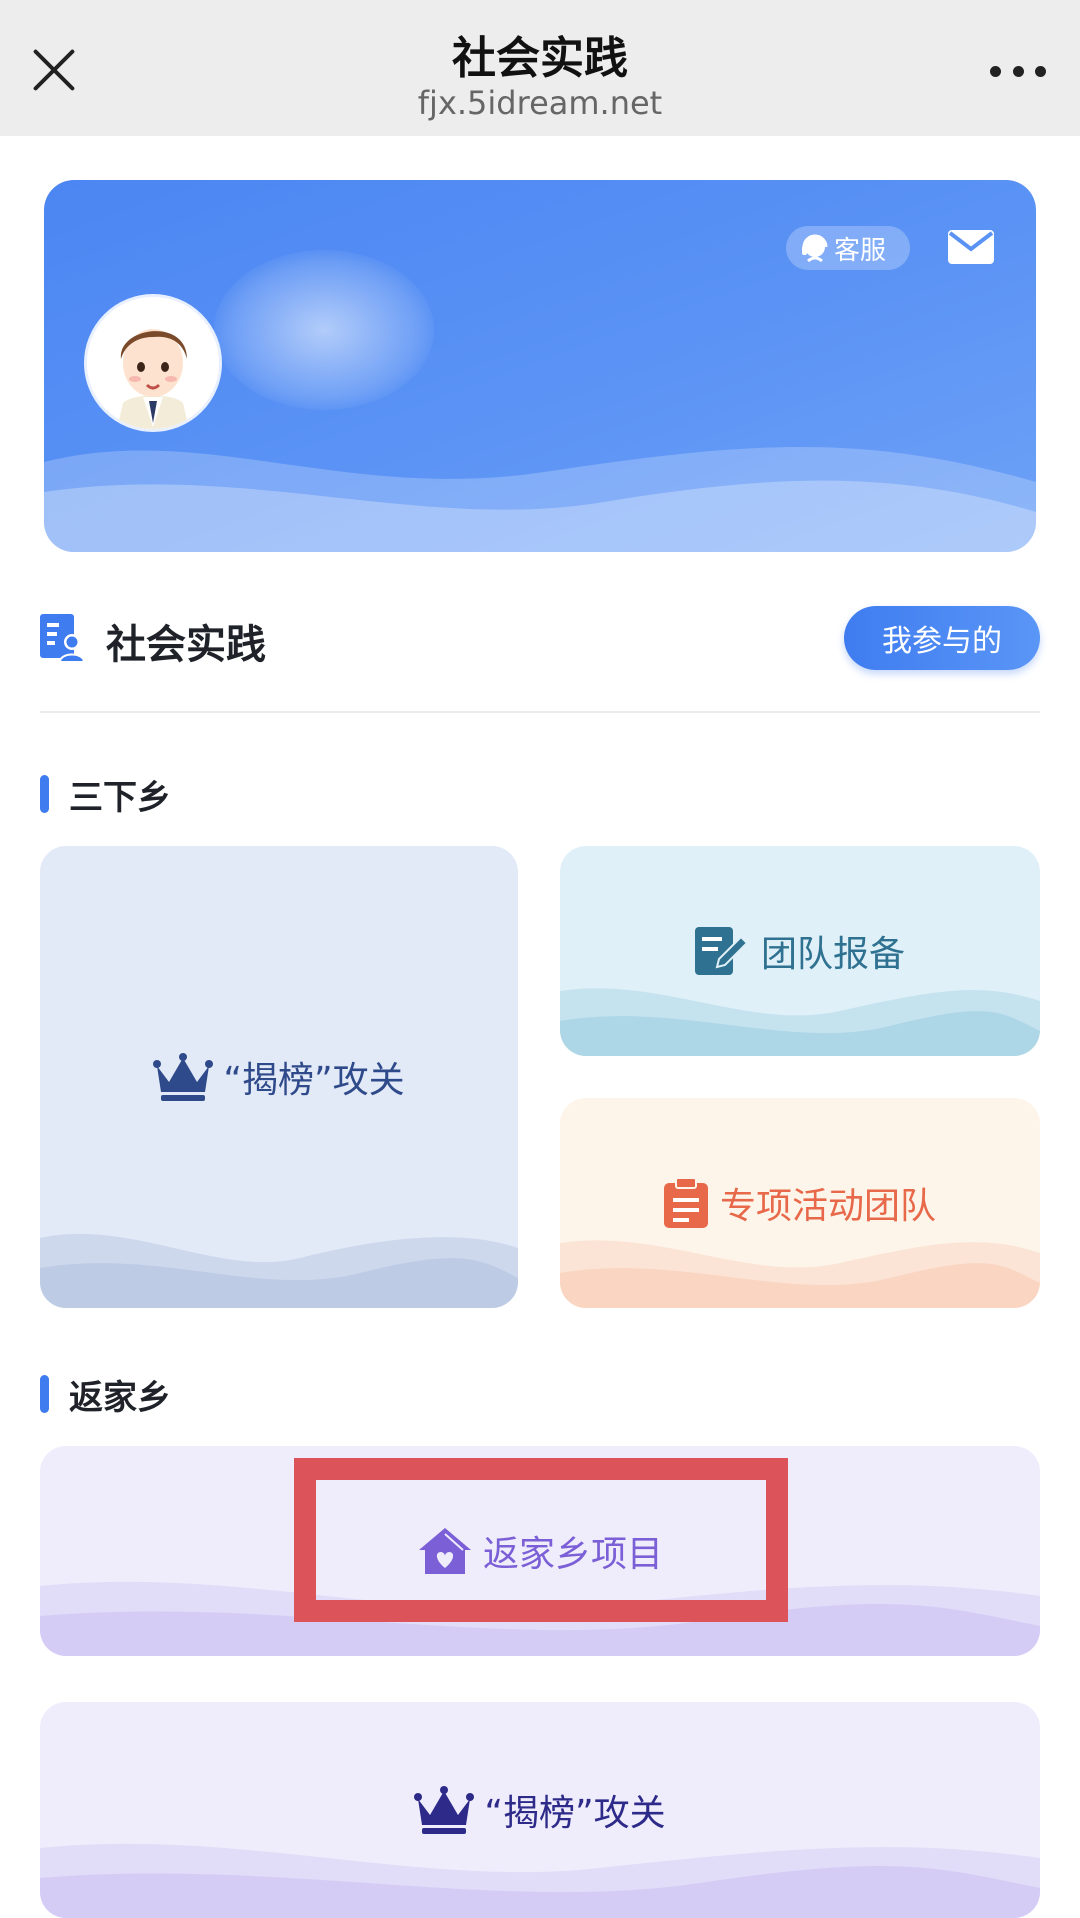  What do you see at coordinates (120, 797) in the screenshot?
I see `group-title: 三下乡` at bounding box center [120, 797].